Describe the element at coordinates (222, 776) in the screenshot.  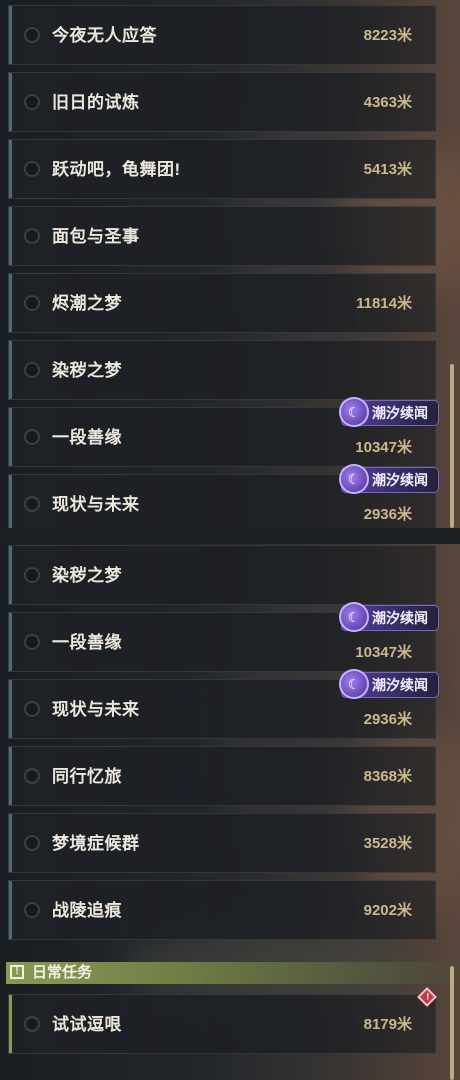
I see `quest-row: 同行忆旅 8368米` at that location.